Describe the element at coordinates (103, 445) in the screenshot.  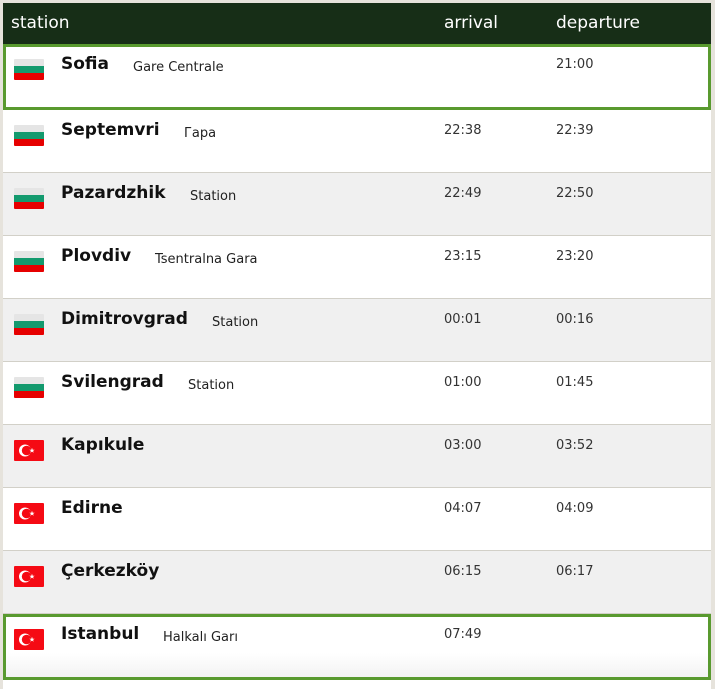
I see `station-name: Kapıkule` at that location.